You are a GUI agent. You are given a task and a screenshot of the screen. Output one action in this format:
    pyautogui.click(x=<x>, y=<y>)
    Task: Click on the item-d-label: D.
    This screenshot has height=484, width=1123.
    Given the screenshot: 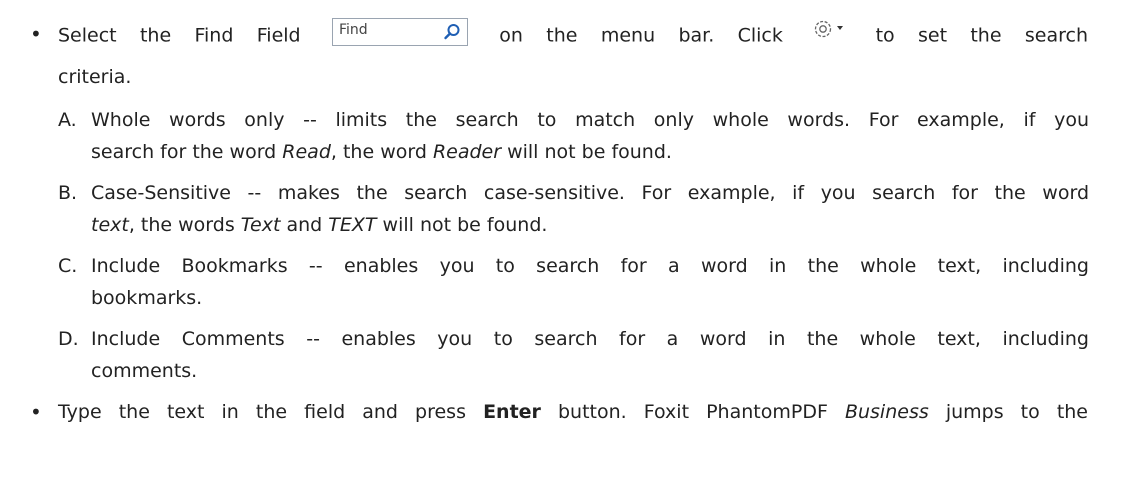 What is the action you would take?
    pyautogui.click(x=68, y=339)
    